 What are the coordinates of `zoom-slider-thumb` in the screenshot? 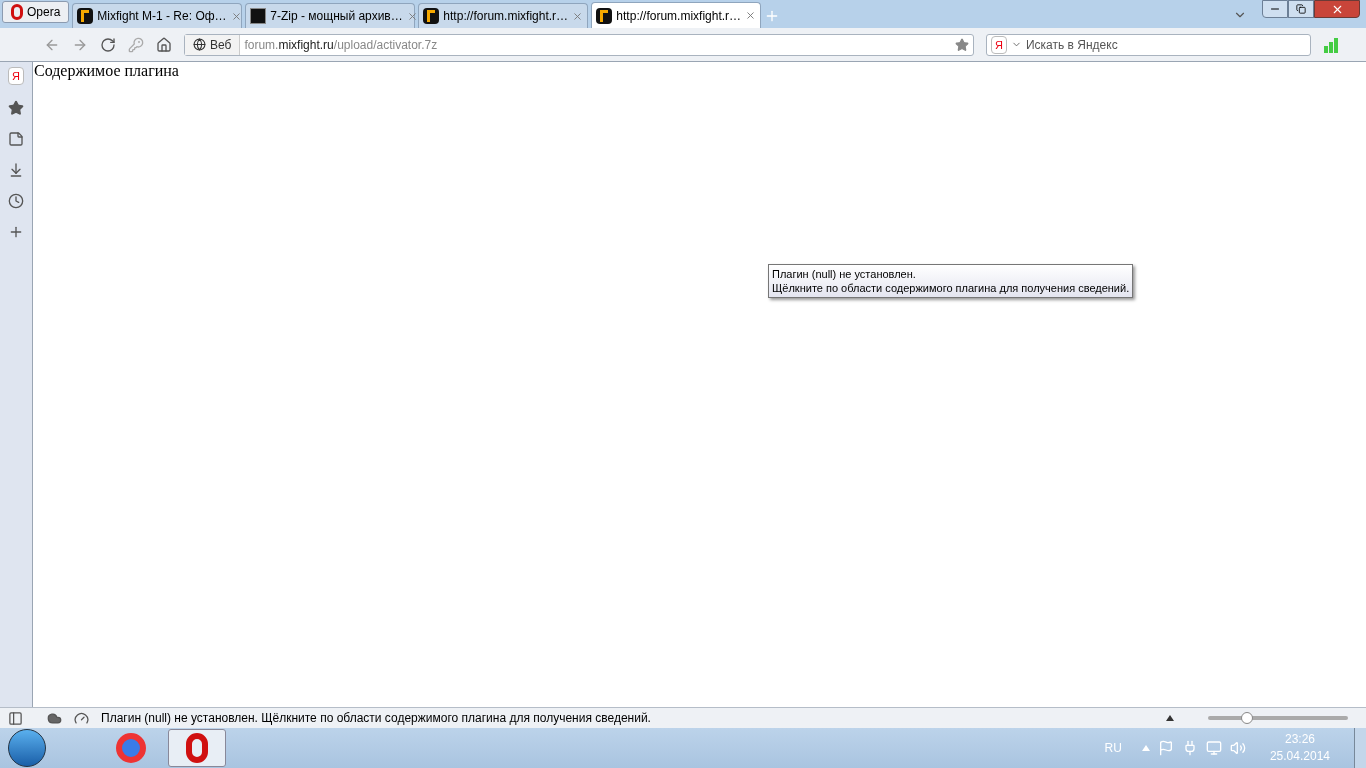 It's located at (1247, 718).